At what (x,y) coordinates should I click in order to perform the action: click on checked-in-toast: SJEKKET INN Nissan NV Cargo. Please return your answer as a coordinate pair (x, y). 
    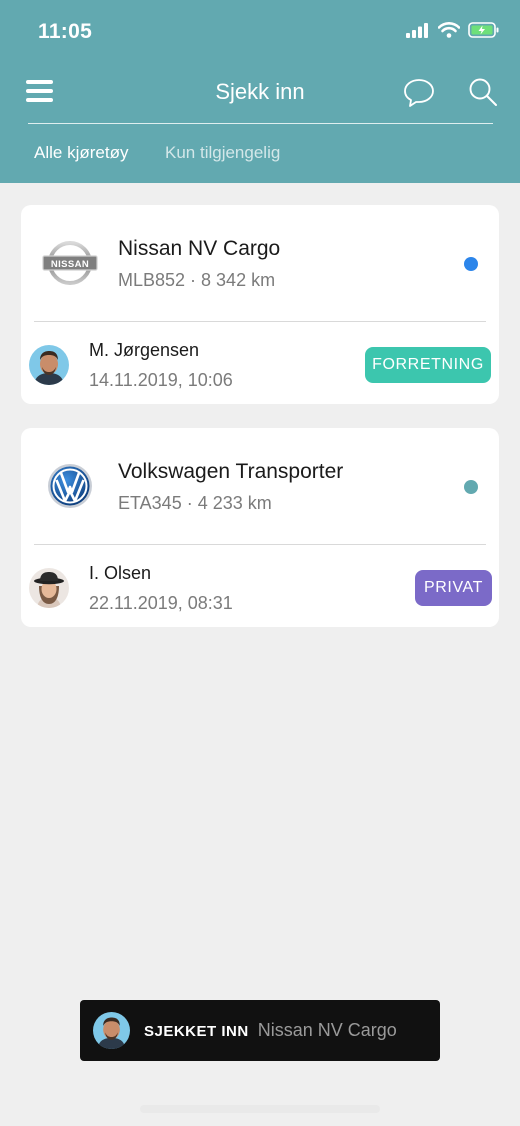
    Looking at the image, I should click on (260, 1030).